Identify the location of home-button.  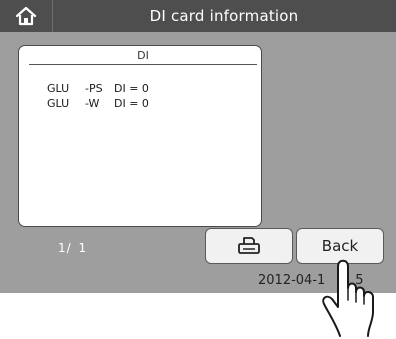
(26, 16).